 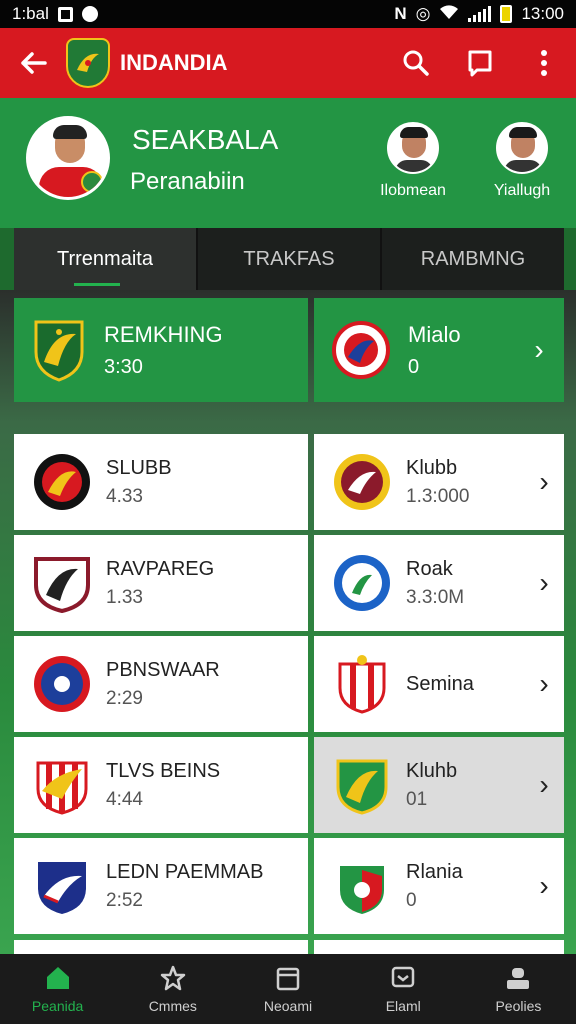 I want to click on club-name: Klubb, so click(x=432, y=467).